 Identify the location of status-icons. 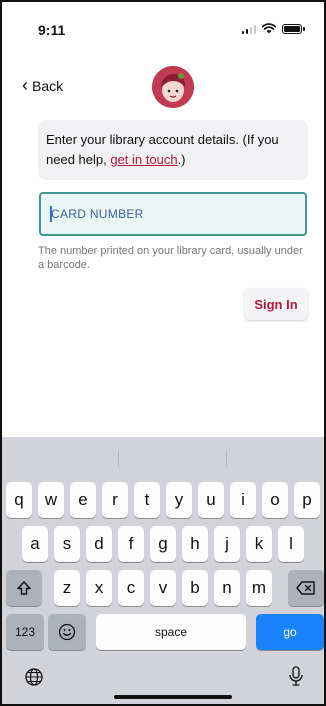
(273, 28).